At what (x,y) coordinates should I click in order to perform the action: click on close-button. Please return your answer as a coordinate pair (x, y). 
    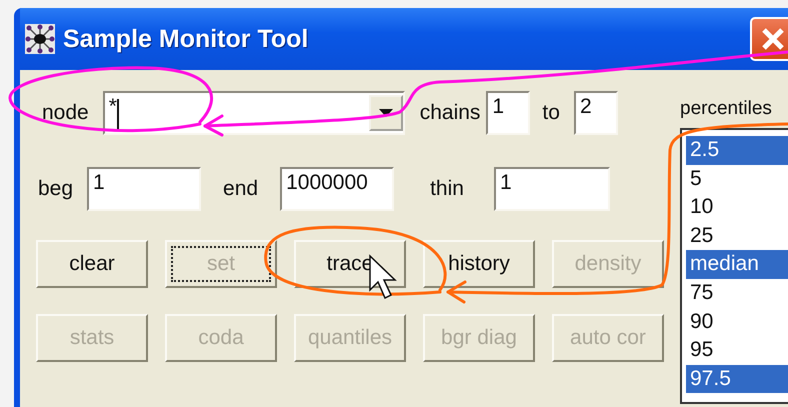
    Looking at the image, I should click on (769, 39).